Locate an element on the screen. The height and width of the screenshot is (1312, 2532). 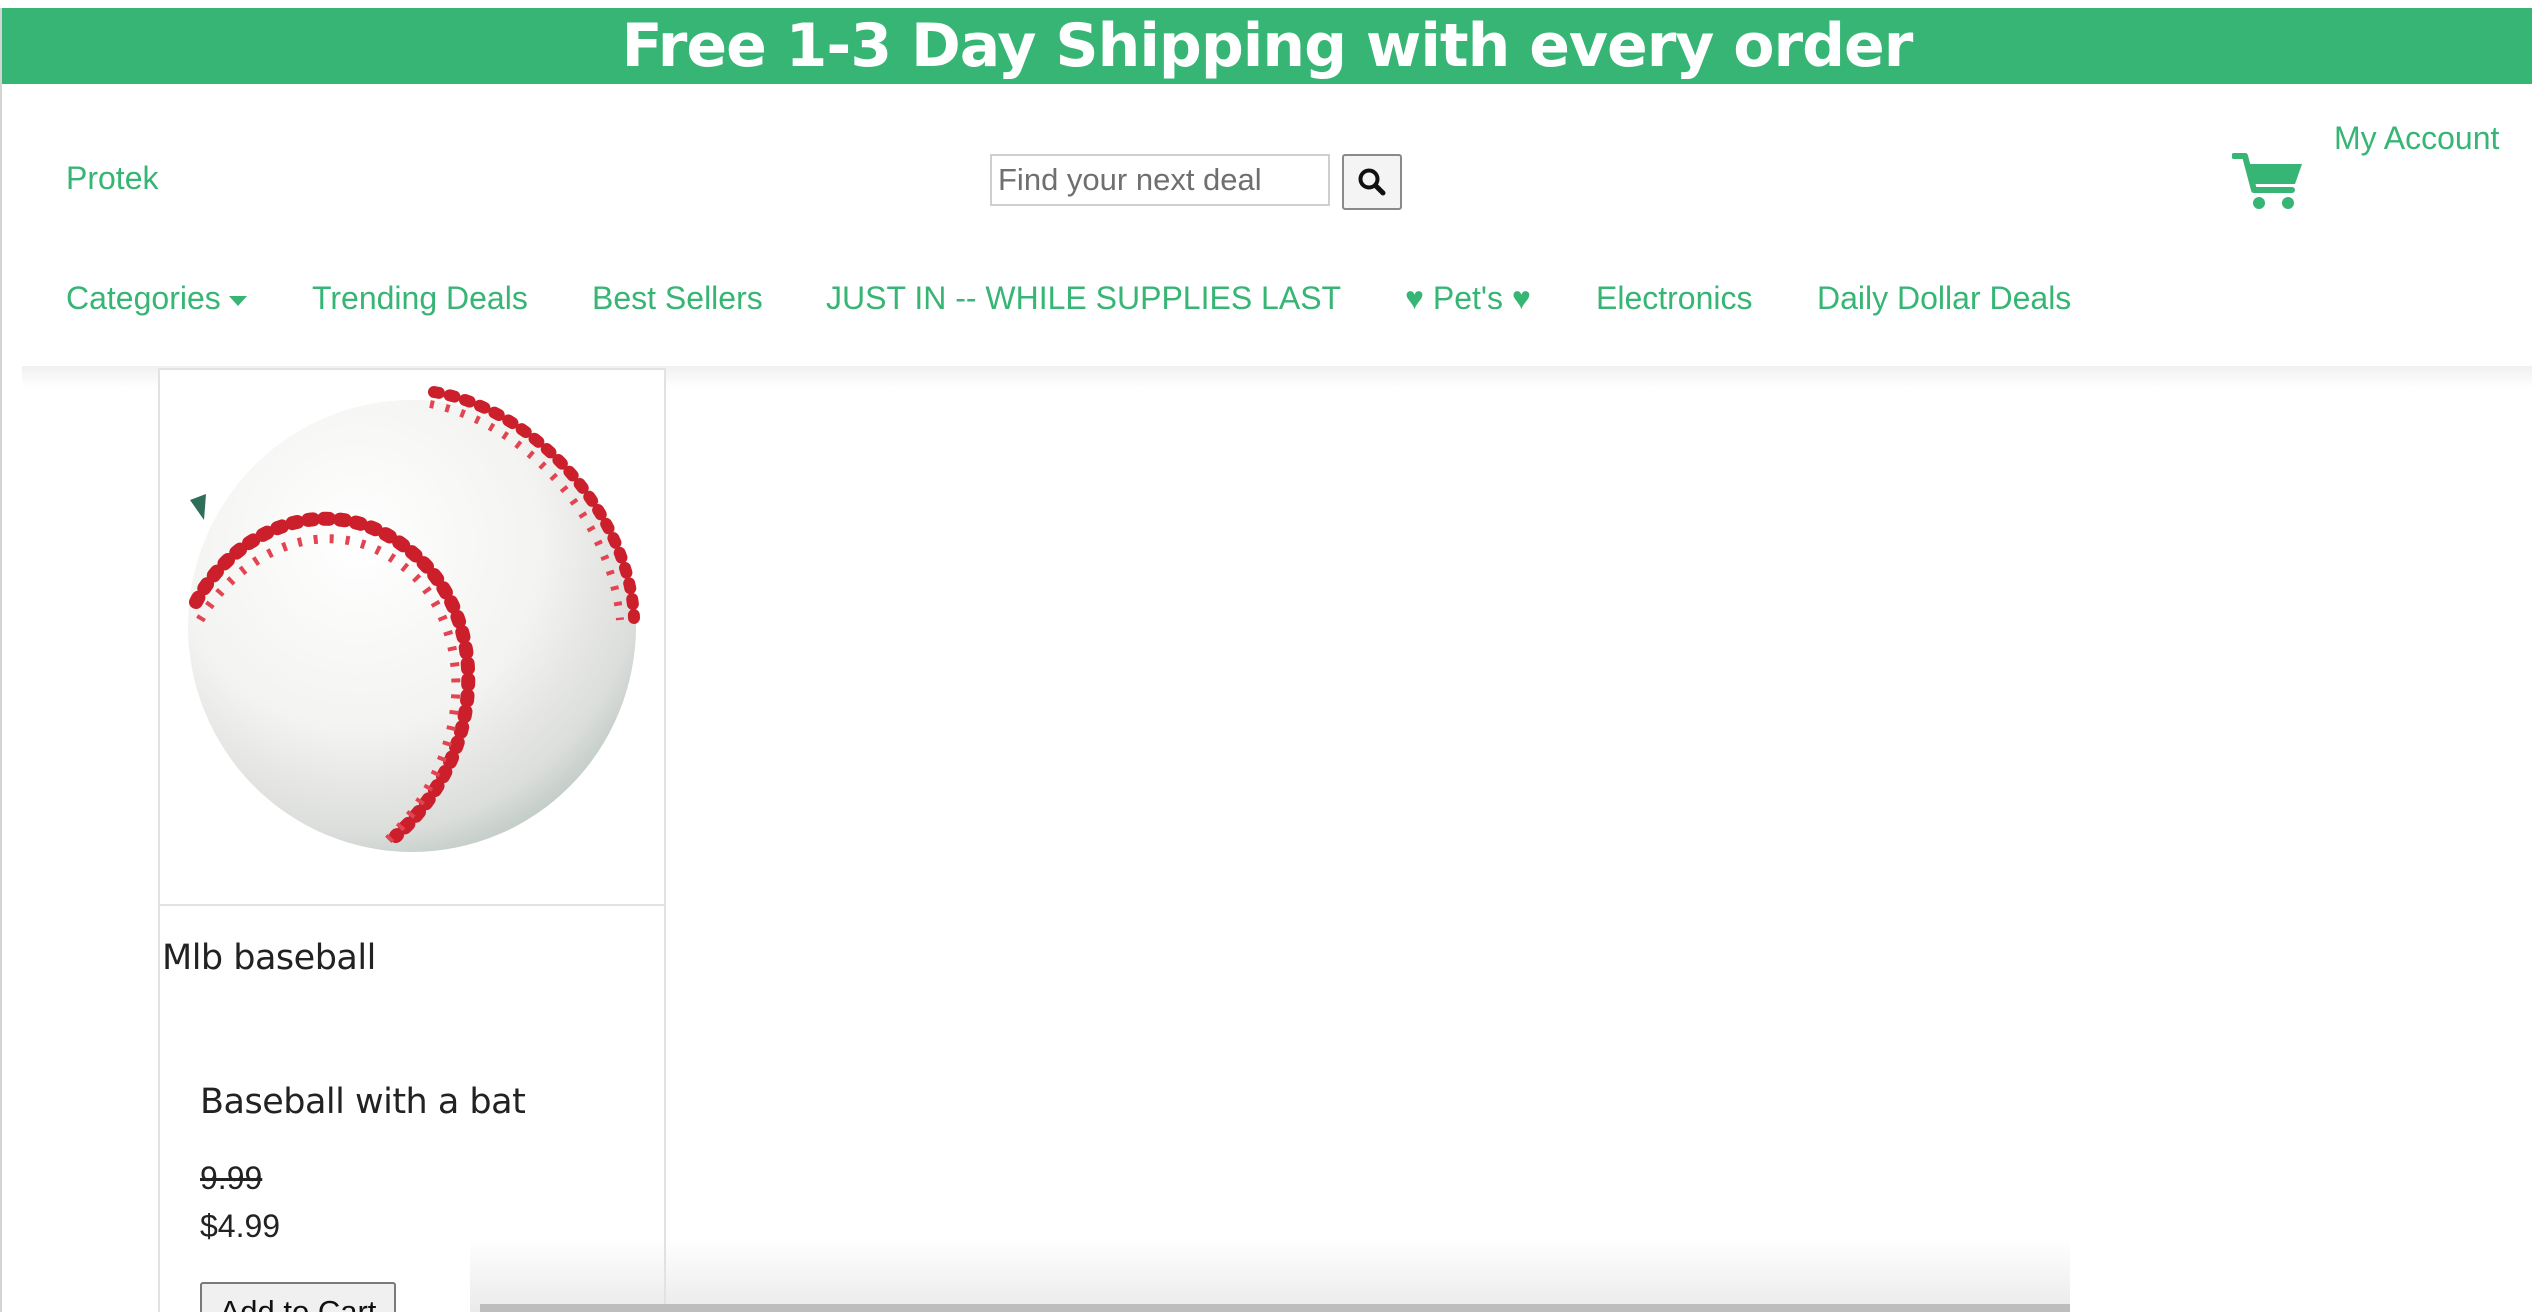
bottom-fade-overlay is located at coordinates (1270, 1275).